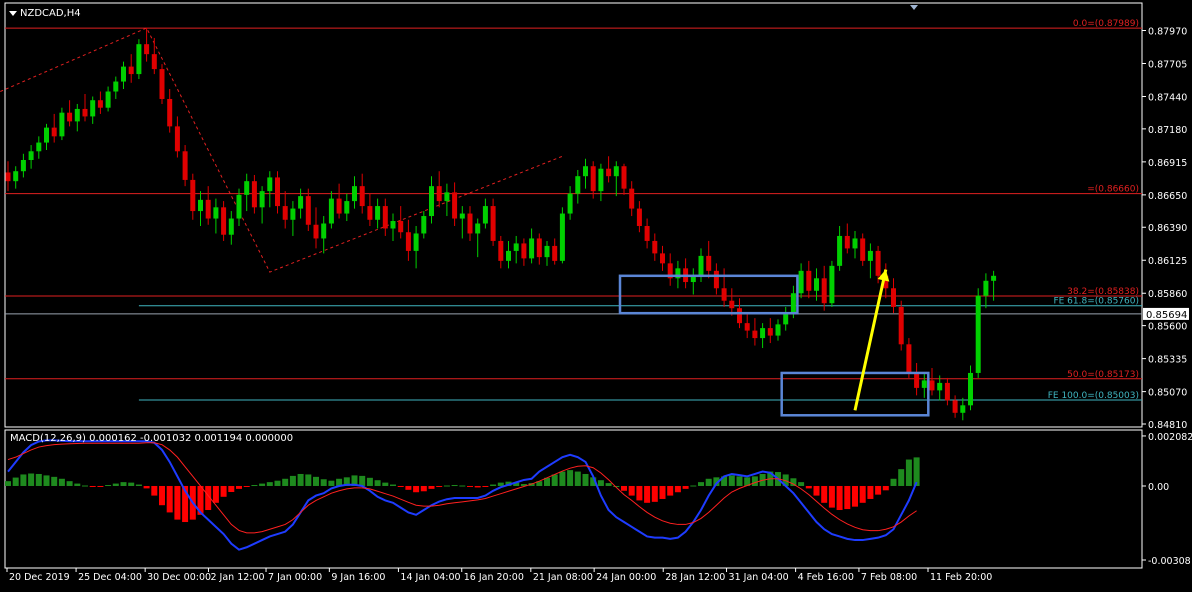  I want to click on shift-marker-icon, so click(914, 7).